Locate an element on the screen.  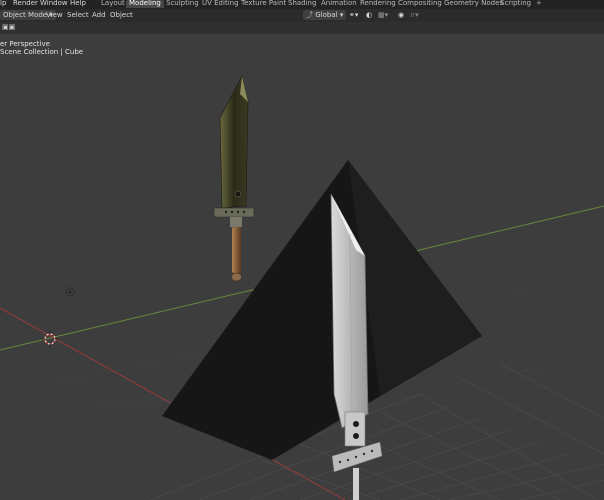
tab-uv-editing: UV Editing is located at coordinates (220, 4).